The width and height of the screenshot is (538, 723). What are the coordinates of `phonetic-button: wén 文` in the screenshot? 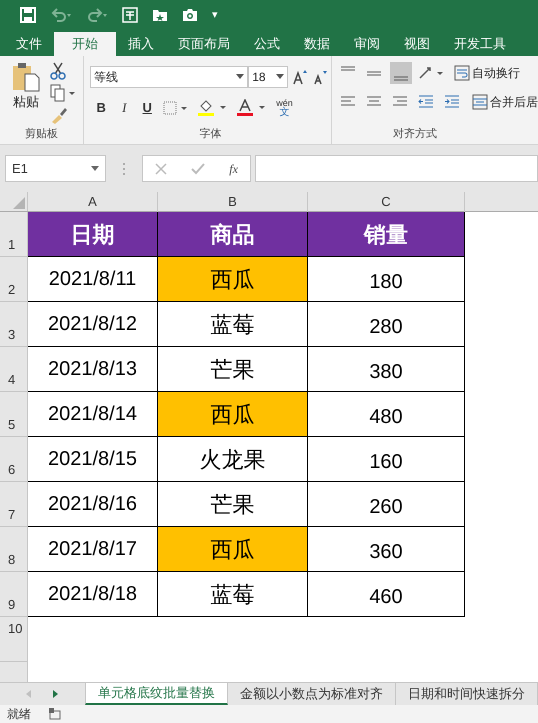 It's located at (284, 107).